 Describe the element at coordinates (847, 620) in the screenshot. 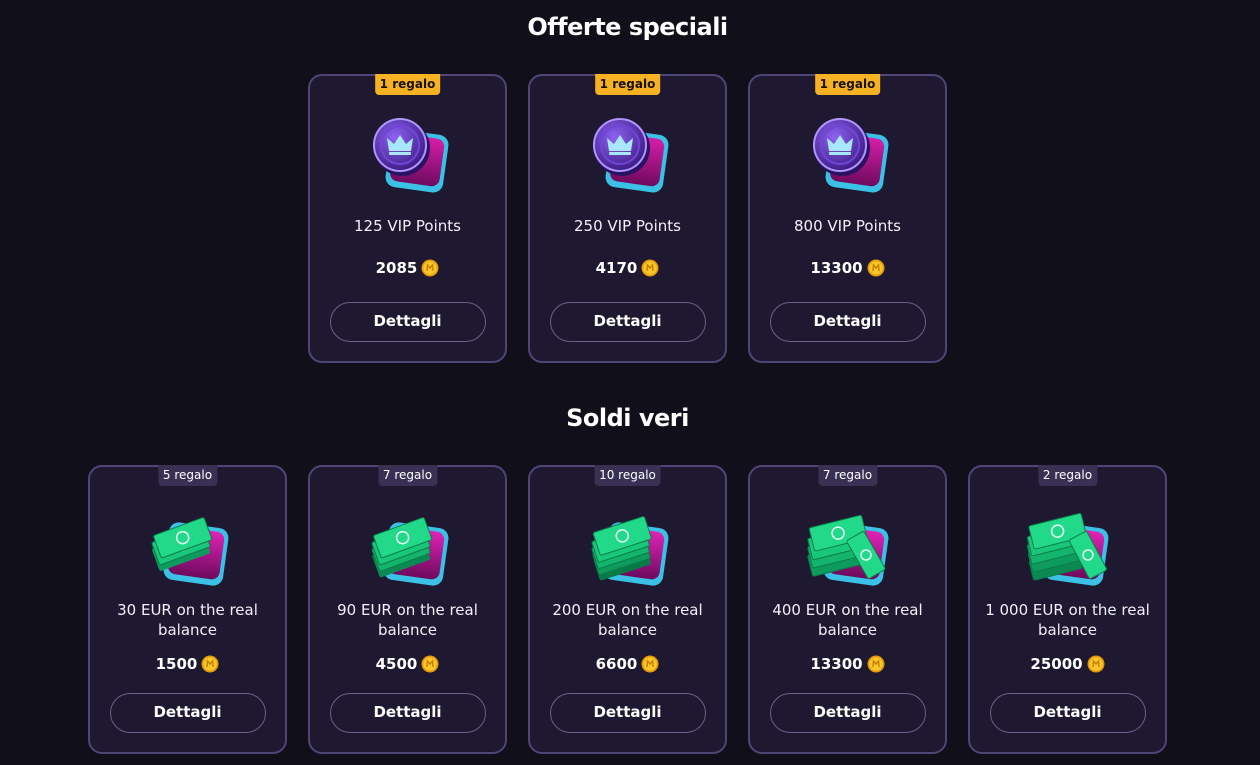

I see `offer-name: 400 EUR on the real balance` at that location.